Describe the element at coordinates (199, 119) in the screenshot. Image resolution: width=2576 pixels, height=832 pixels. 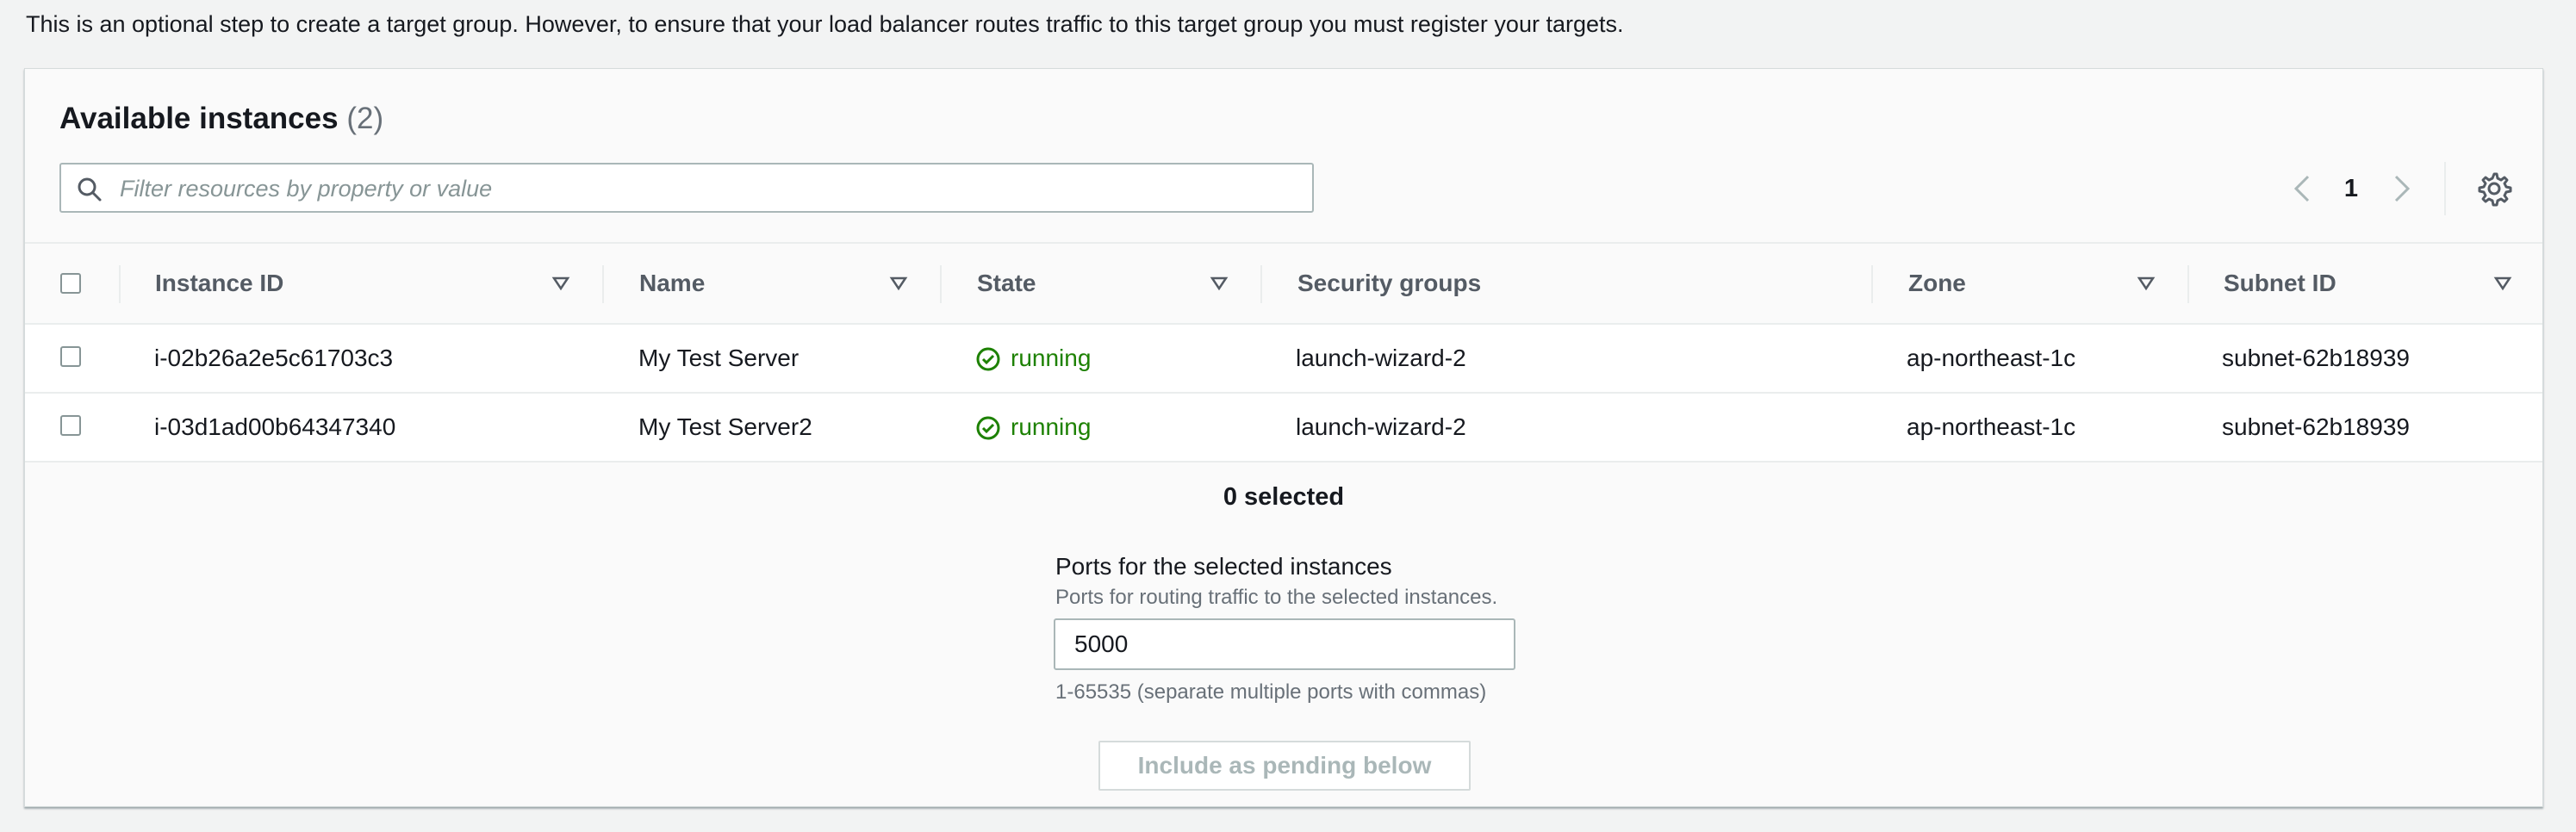
I see `panel-title-text: Available instances` at that location.